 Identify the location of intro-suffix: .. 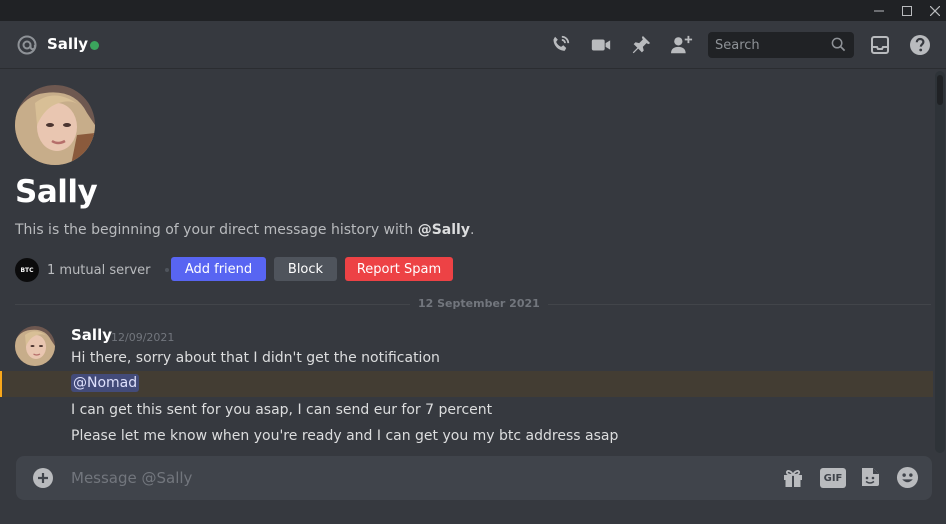
(472, 230).